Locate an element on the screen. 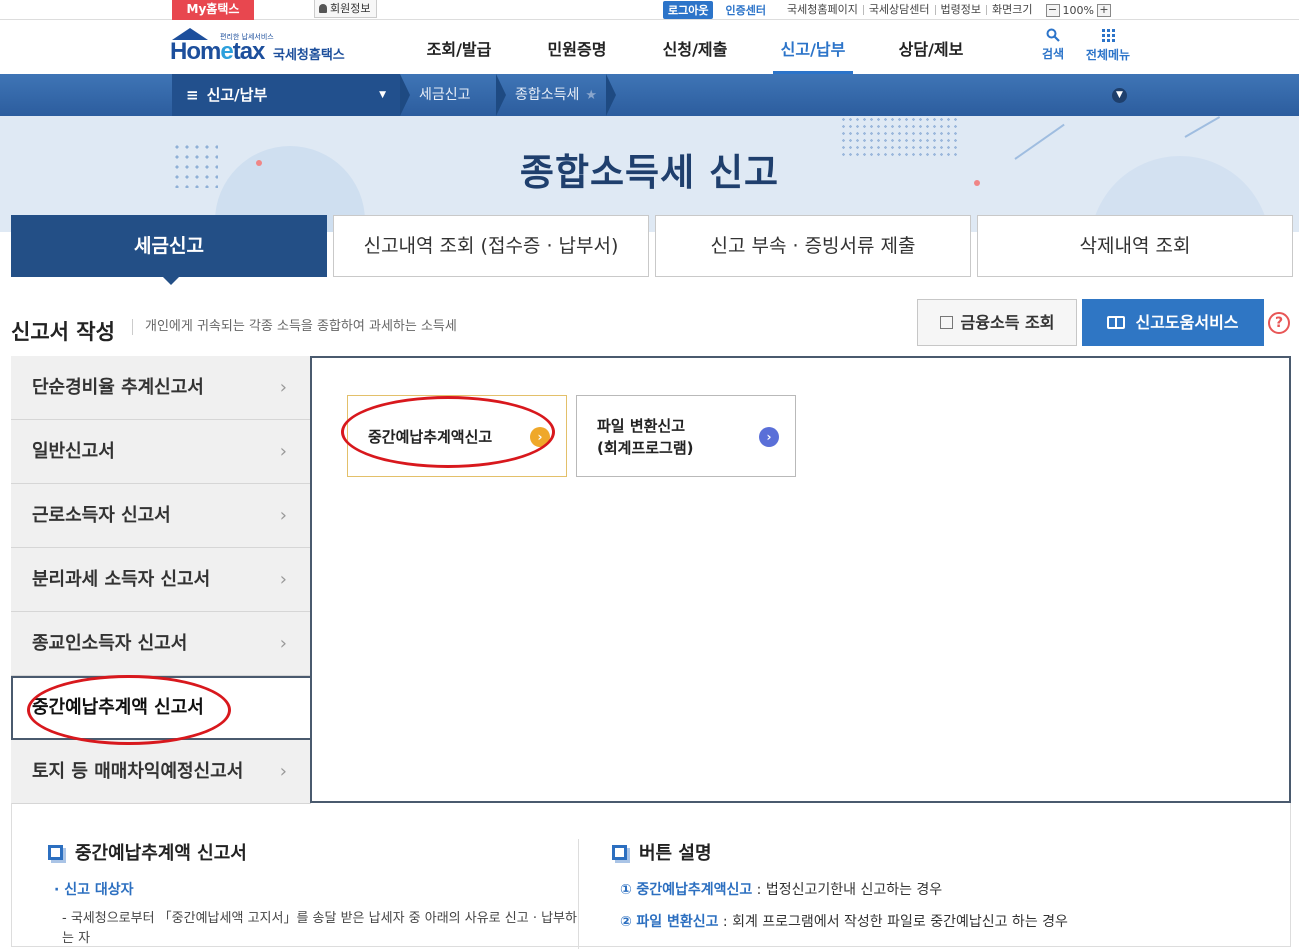 The width and height of the screenshot is (1299, 949). menu-application: 신청/제출 is located at coordinates (695, 47).